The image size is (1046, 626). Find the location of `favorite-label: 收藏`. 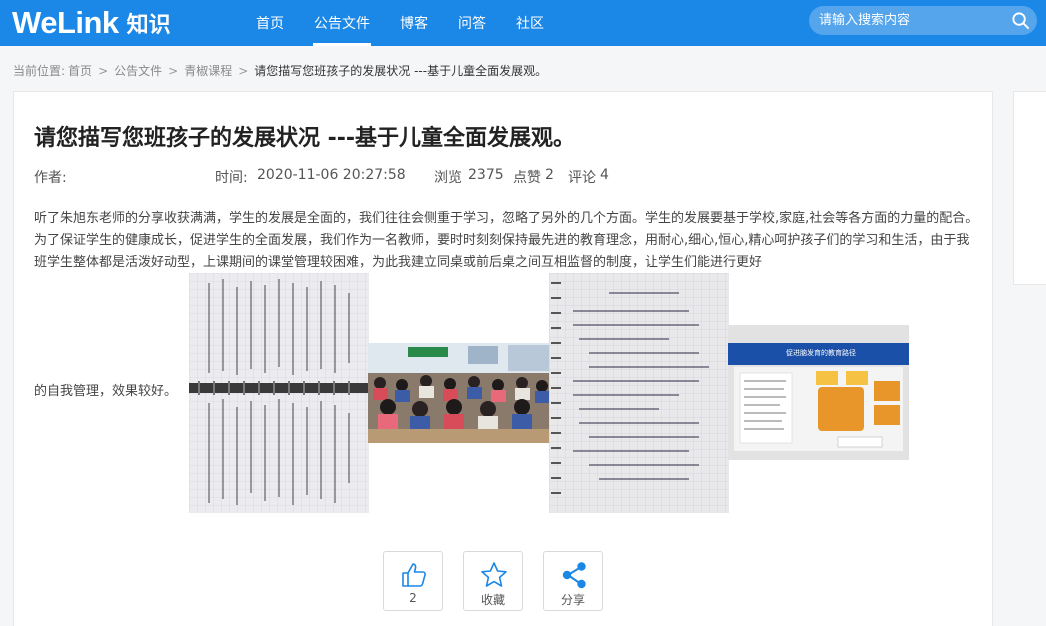

favorite-label: 收藏 is located at coordinates (492, 600).